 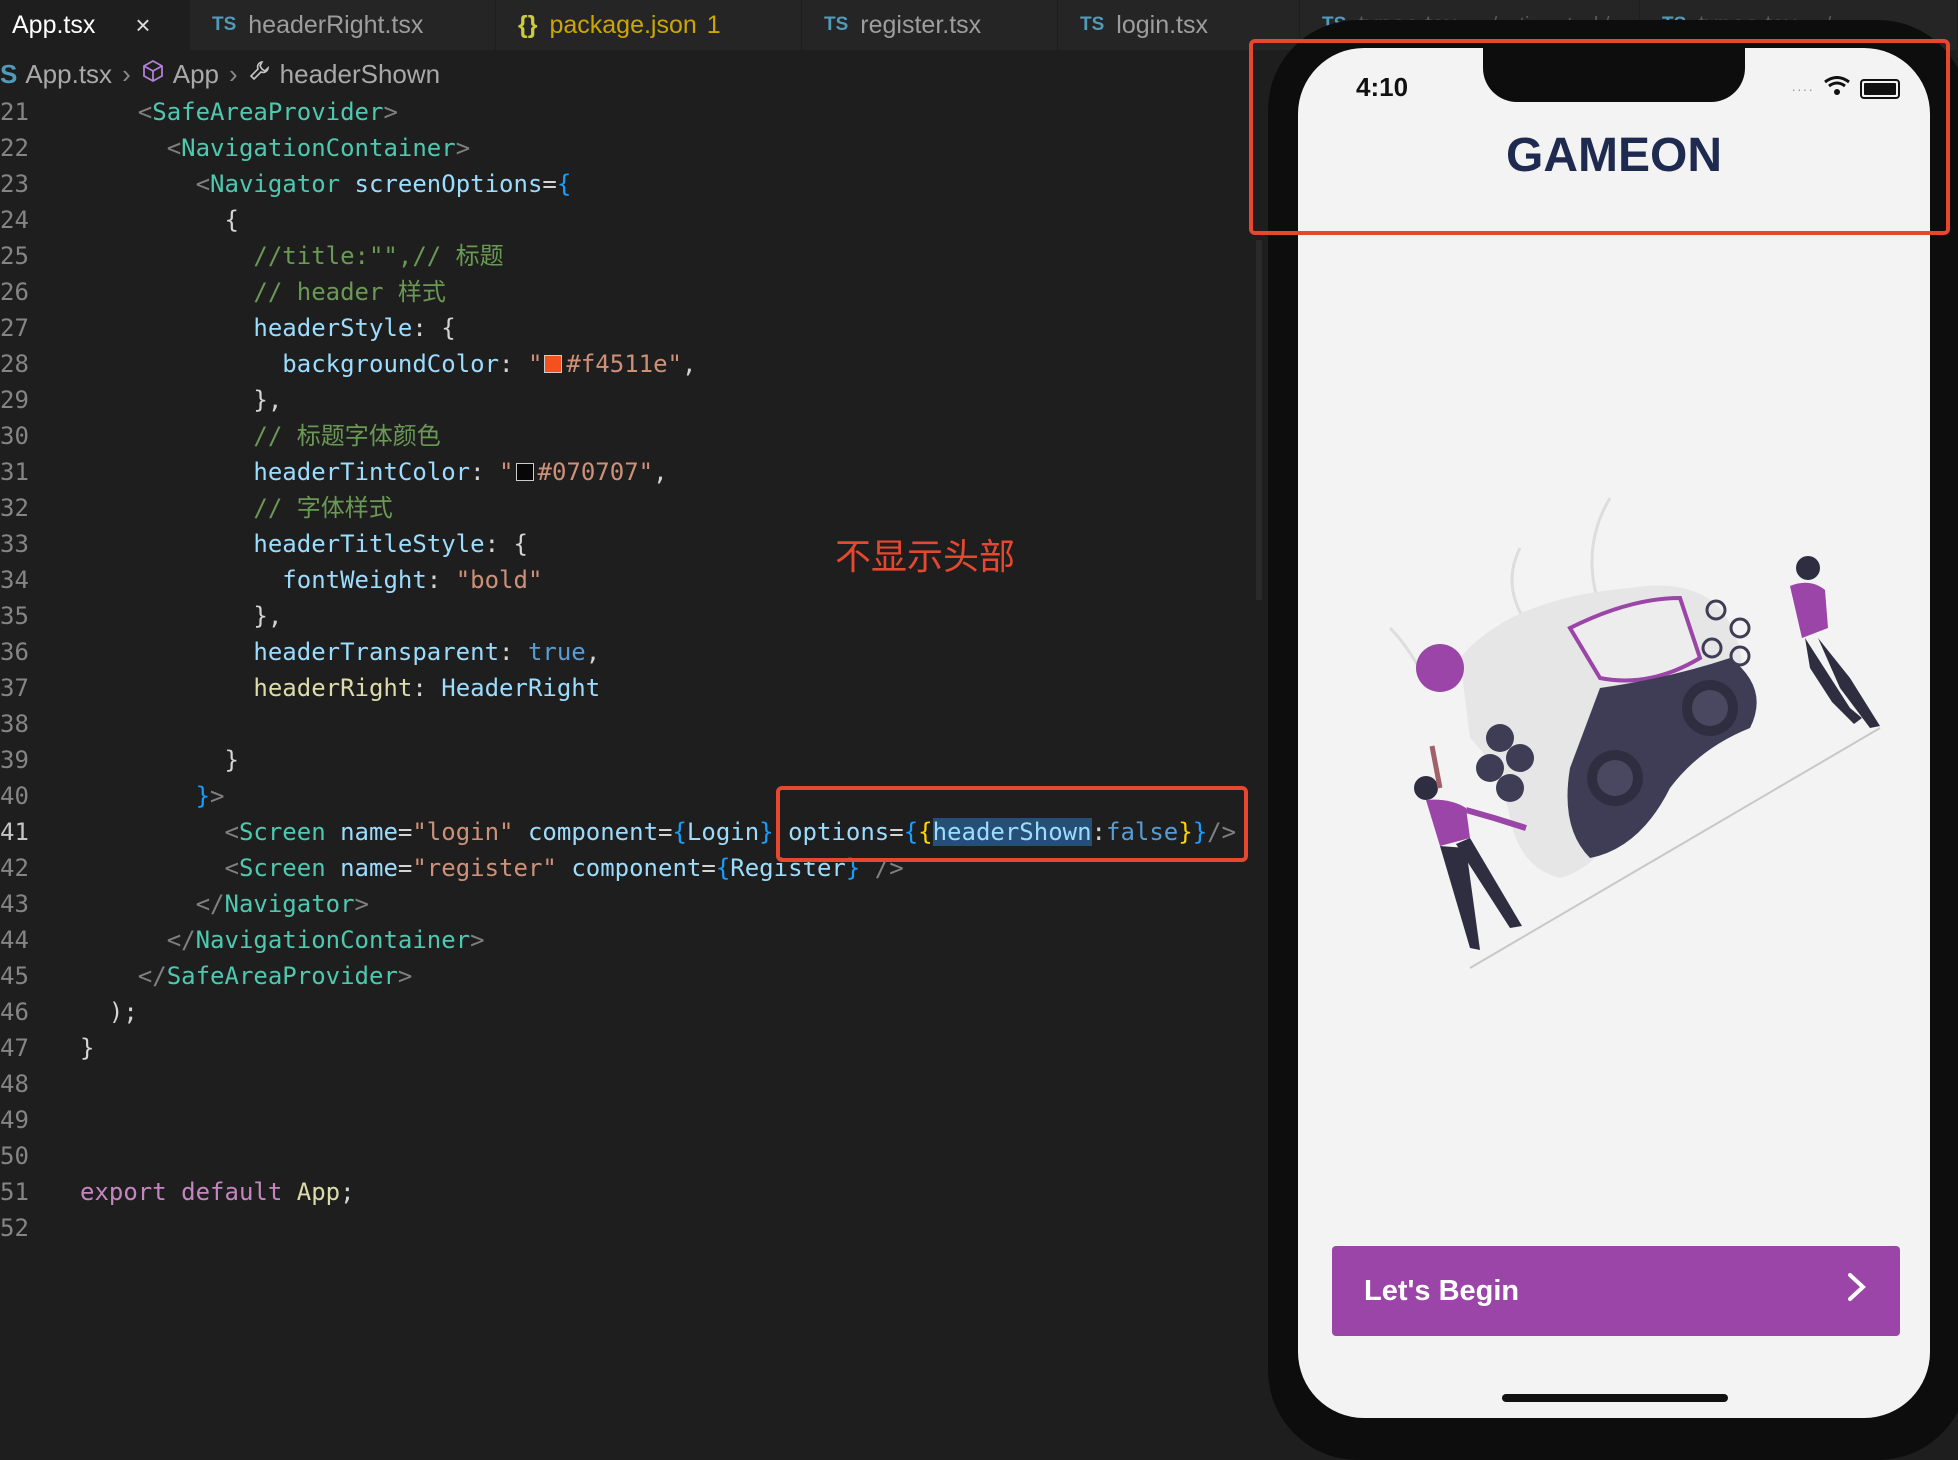 I want to click on code-line: 21 <SafeAreaProvider>, so click(x=625, y=112).